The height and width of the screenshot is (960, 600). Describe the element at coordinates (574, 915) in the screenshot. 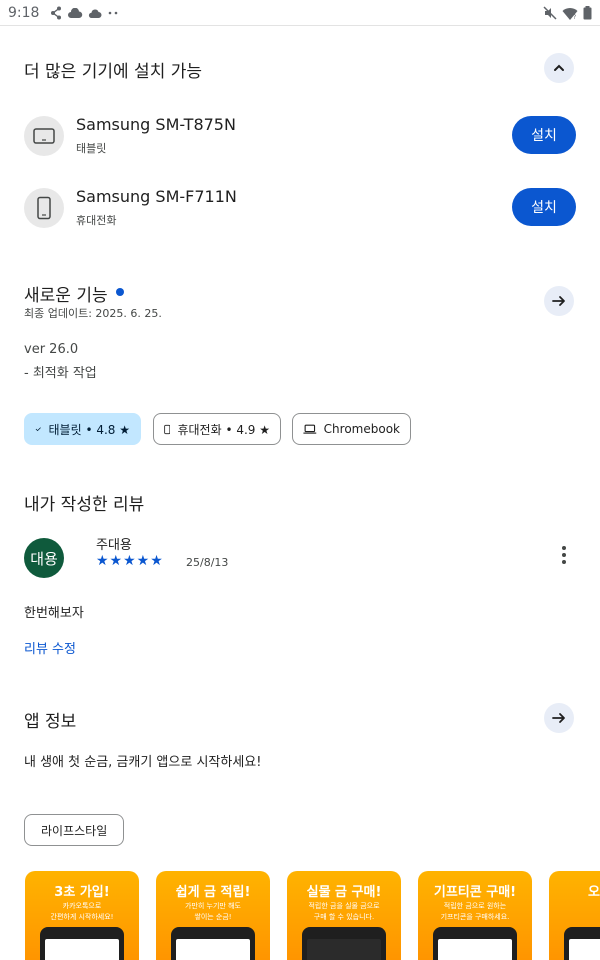

I see `screenshot-5: 오늘의 매일` at that location.